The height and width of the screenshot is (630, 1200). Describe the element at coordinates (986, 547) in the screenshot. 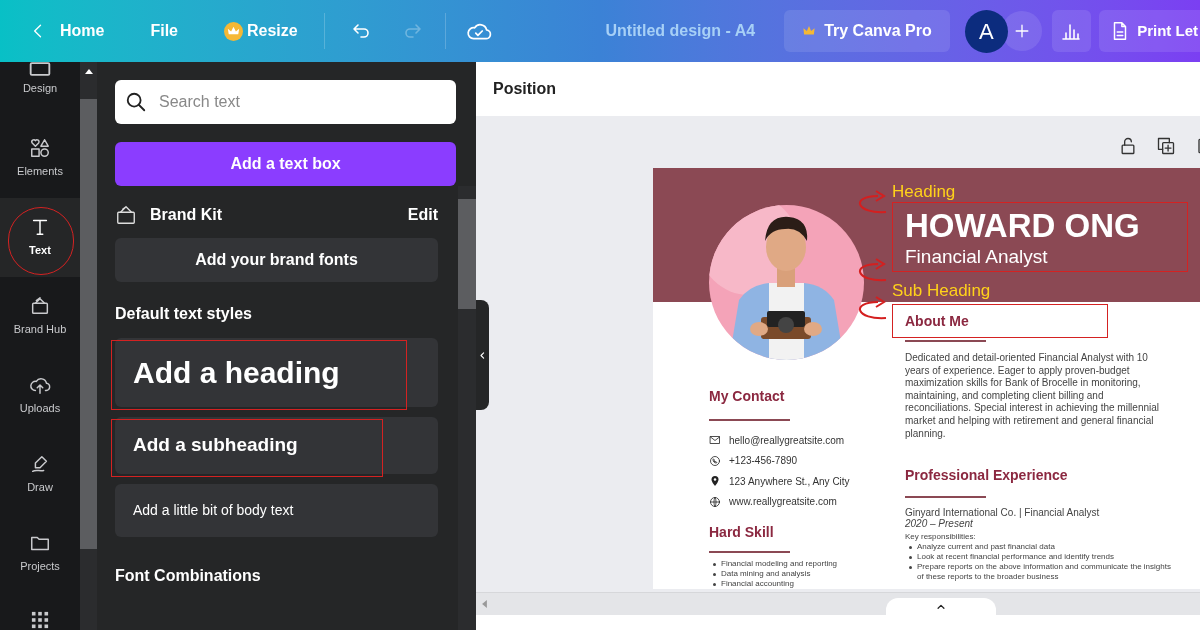

I see `responsibility-text: Analyze current and past financial data` at that location.